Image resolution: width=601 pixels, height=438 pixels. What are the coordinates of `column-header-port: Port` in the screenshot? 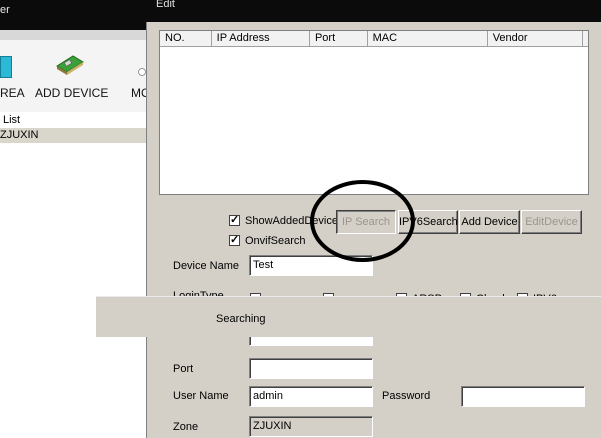 It's located at (338, 39).